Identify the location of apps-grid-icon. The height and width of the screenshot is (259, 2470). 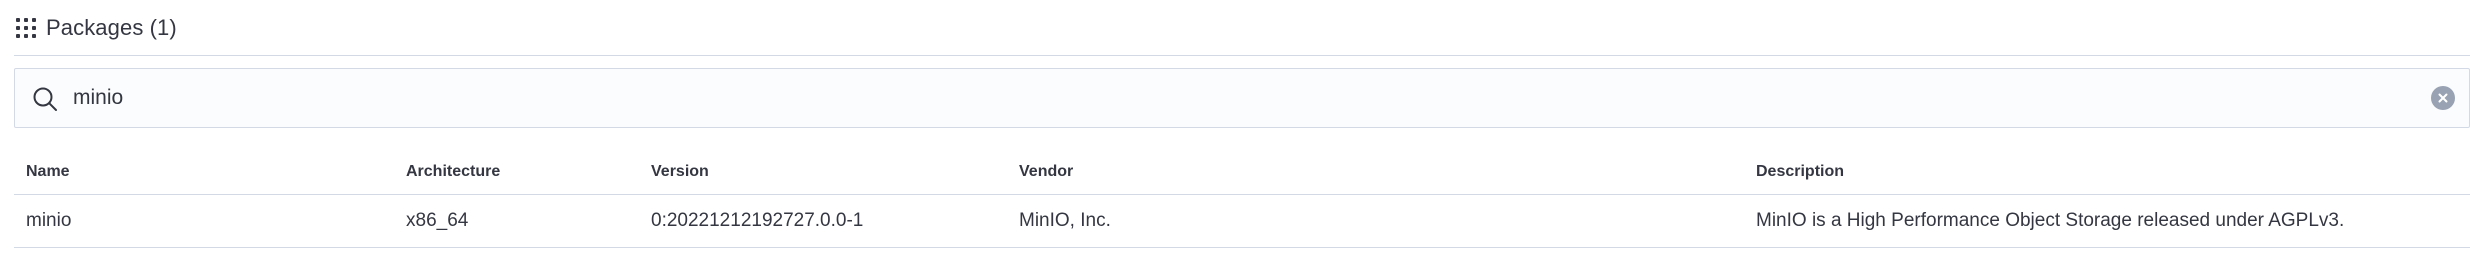
(26, 28).